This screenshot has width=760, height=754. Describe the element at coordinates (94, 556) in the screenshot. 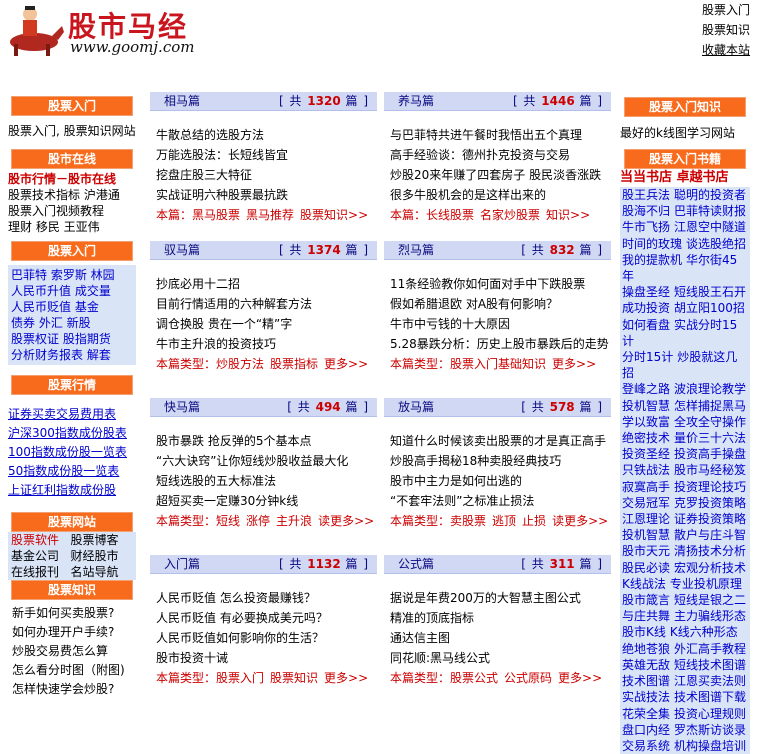

I see `finance-link: 财经股市` at that location.